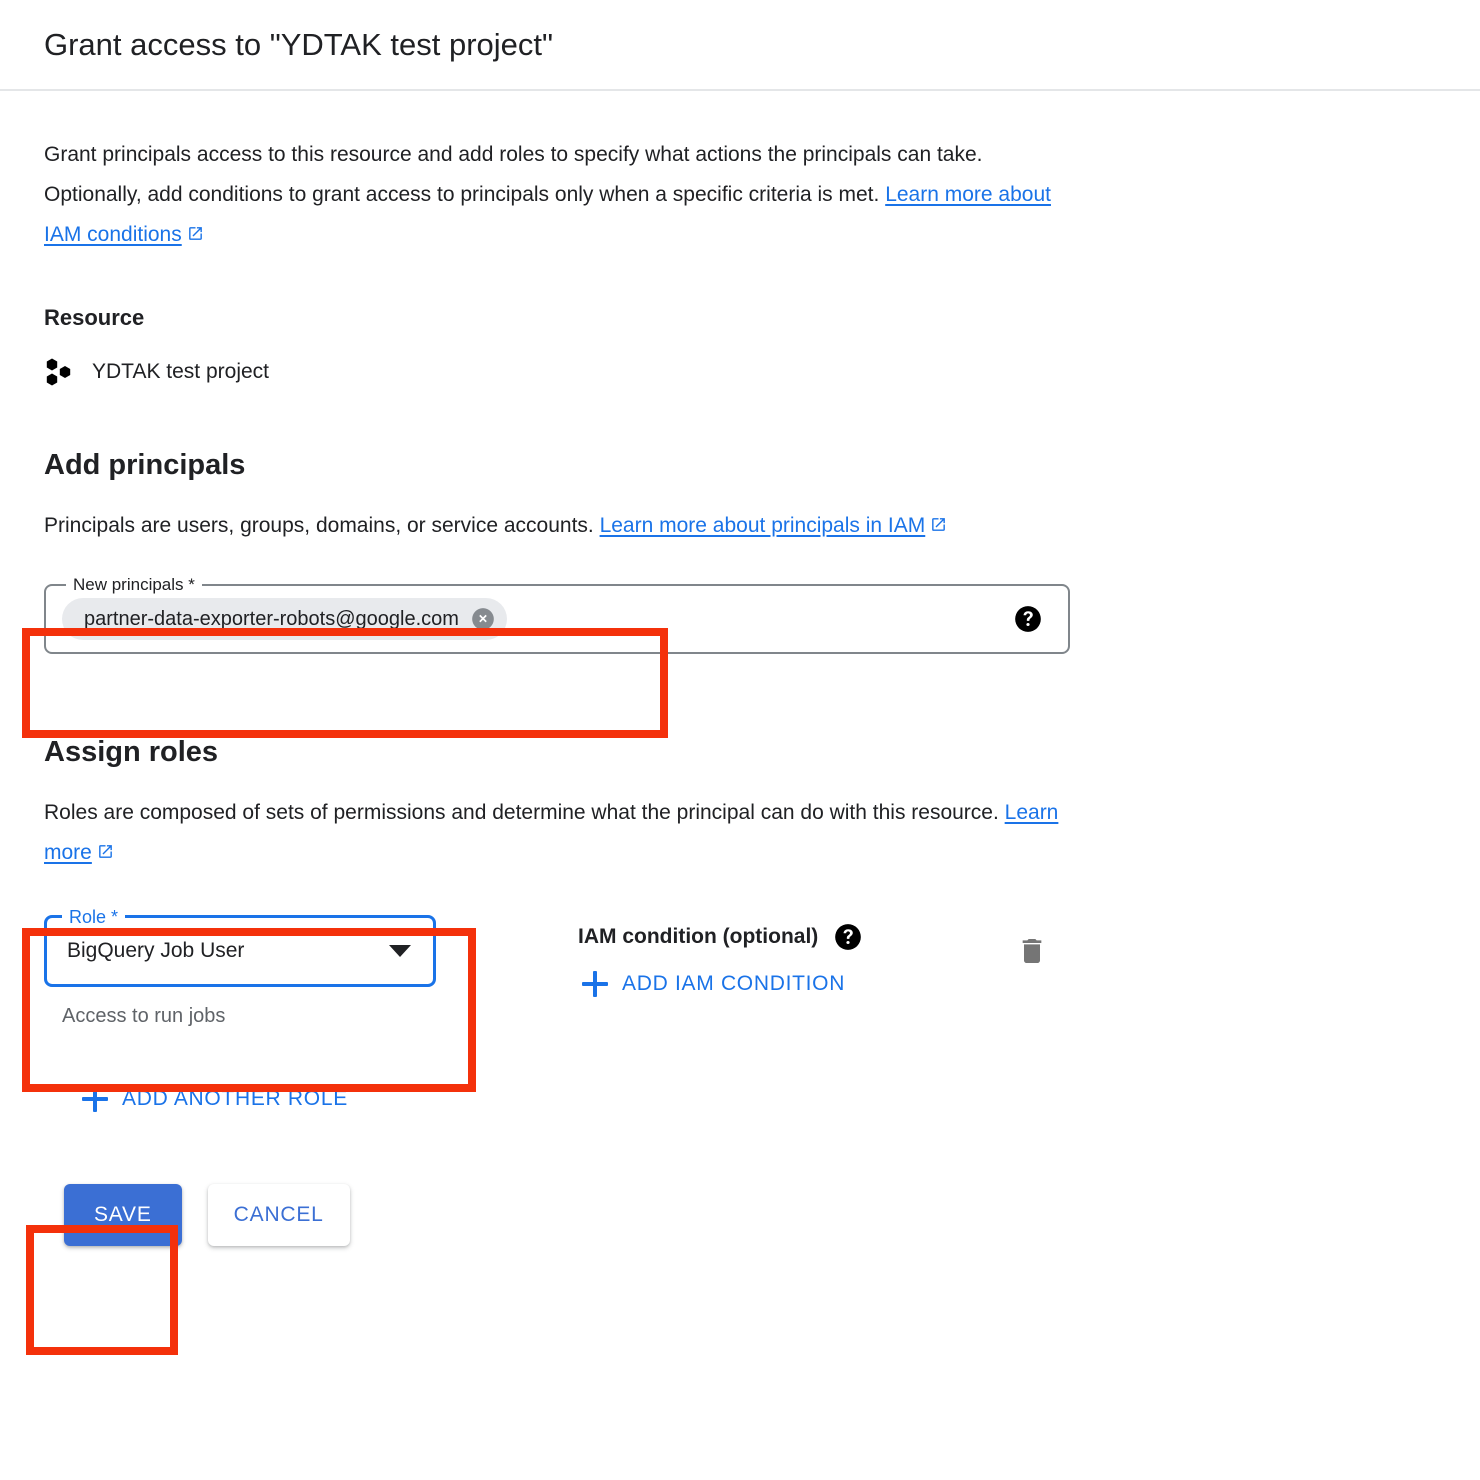 The width and height of the screenshot is (1480, 1480). I want to click on principal-chip-label: partner-data-exporter-robots@google.com, so click(271, 618).